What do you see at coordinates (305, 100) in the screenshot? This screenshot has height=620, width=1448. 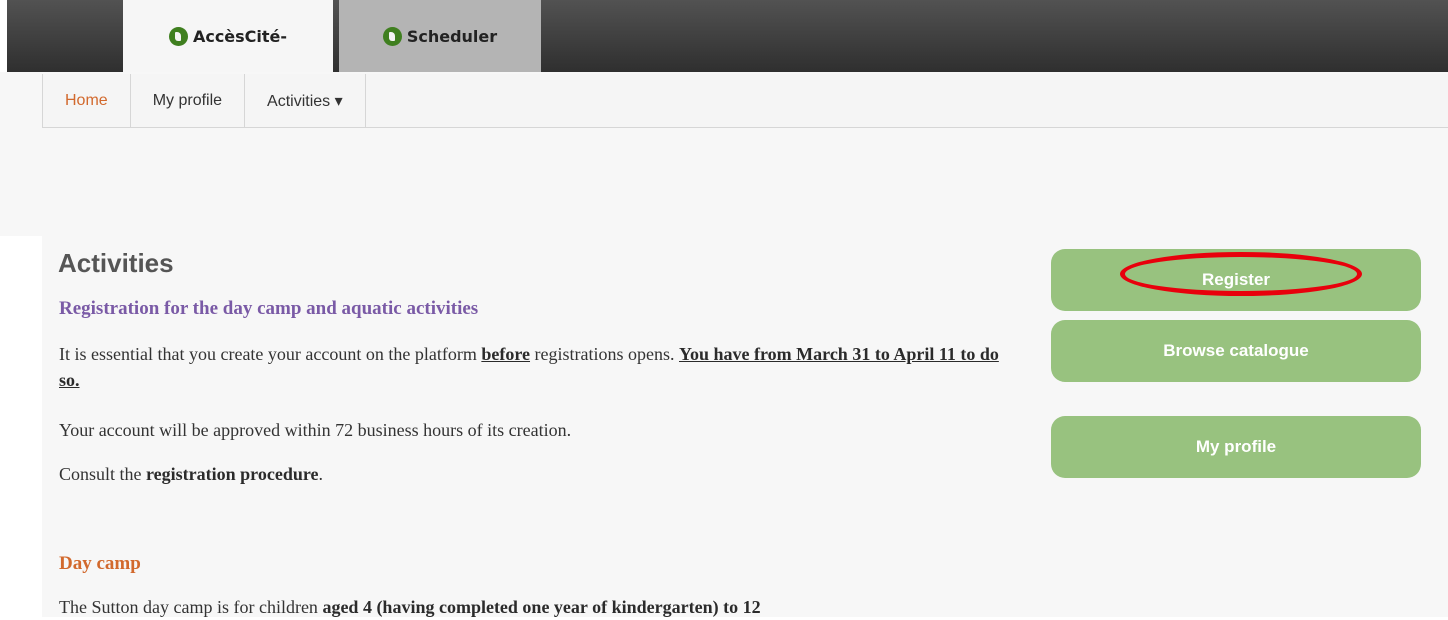 I see `nav-item-activities-dropdown: Activities ▾` at bounding box center [305, 100].